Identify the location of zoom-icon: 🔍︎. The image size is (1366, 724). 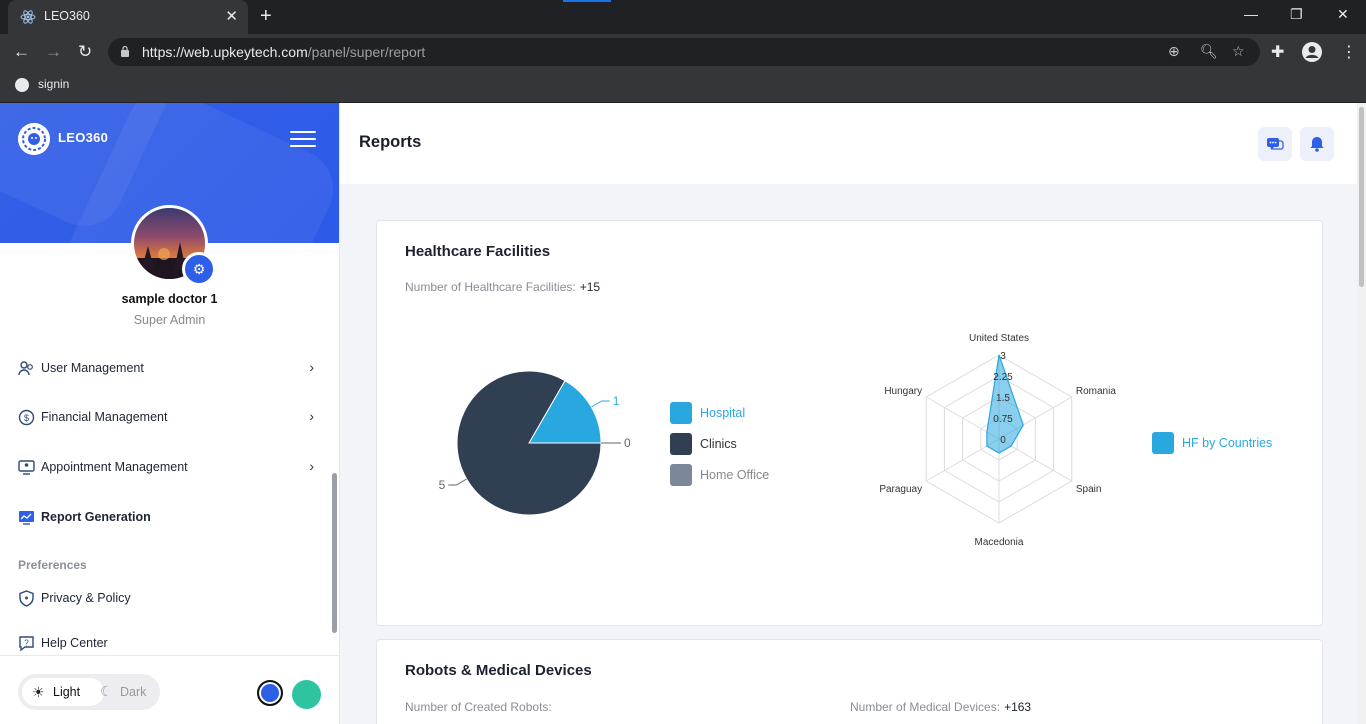
(1209, 51).